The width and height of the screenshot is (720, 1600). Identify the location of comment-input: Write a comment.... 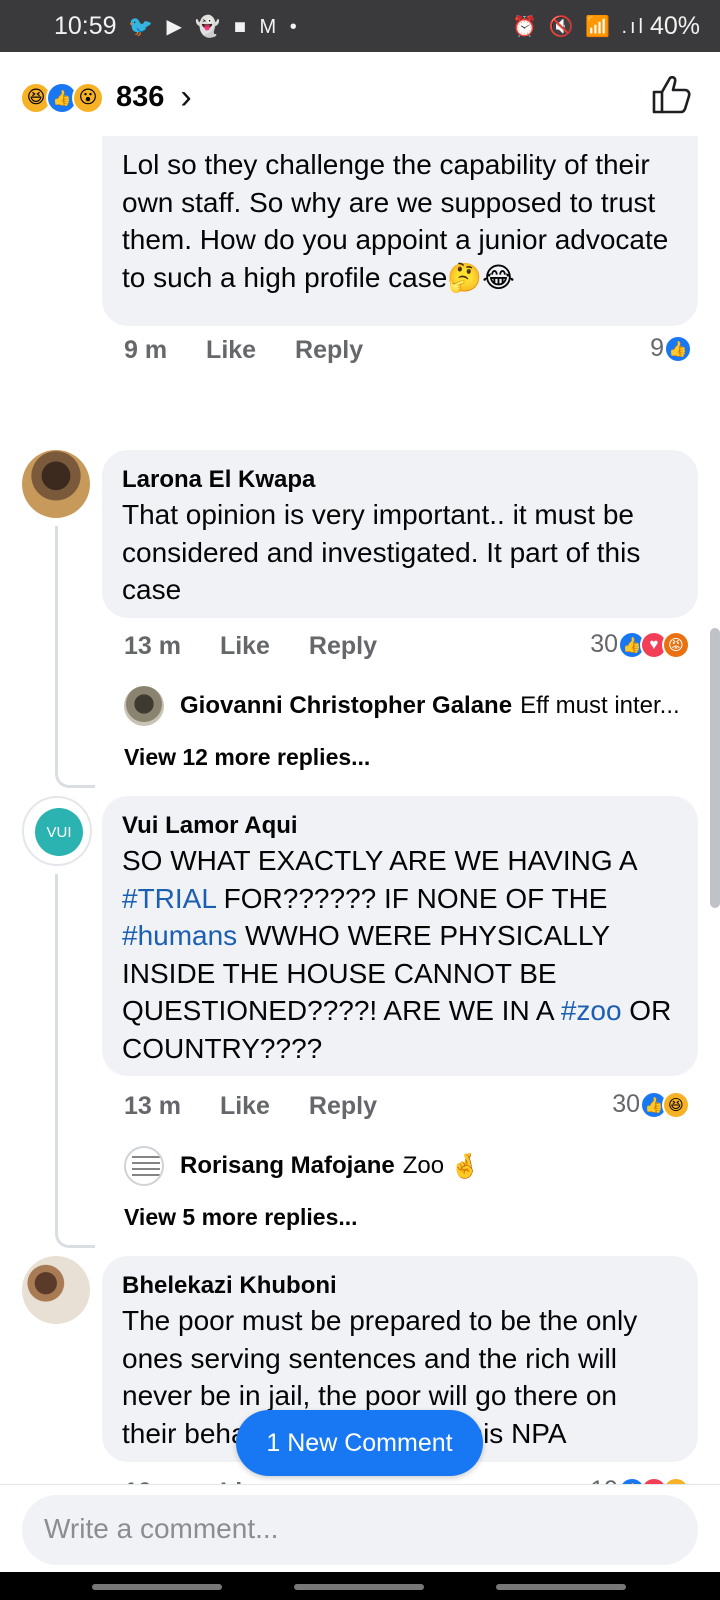
(360, 1530).